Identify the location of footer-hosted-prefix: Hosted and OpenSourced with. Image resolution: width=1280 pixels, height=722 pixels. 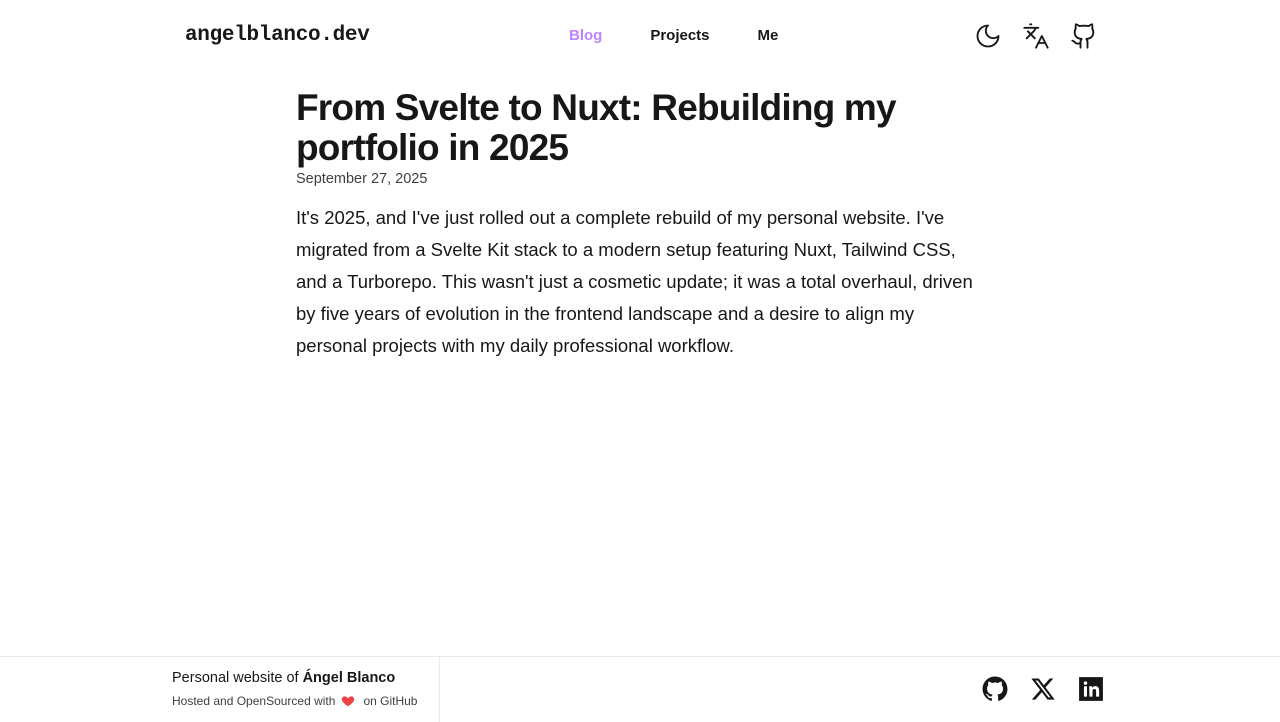
(254, 701).